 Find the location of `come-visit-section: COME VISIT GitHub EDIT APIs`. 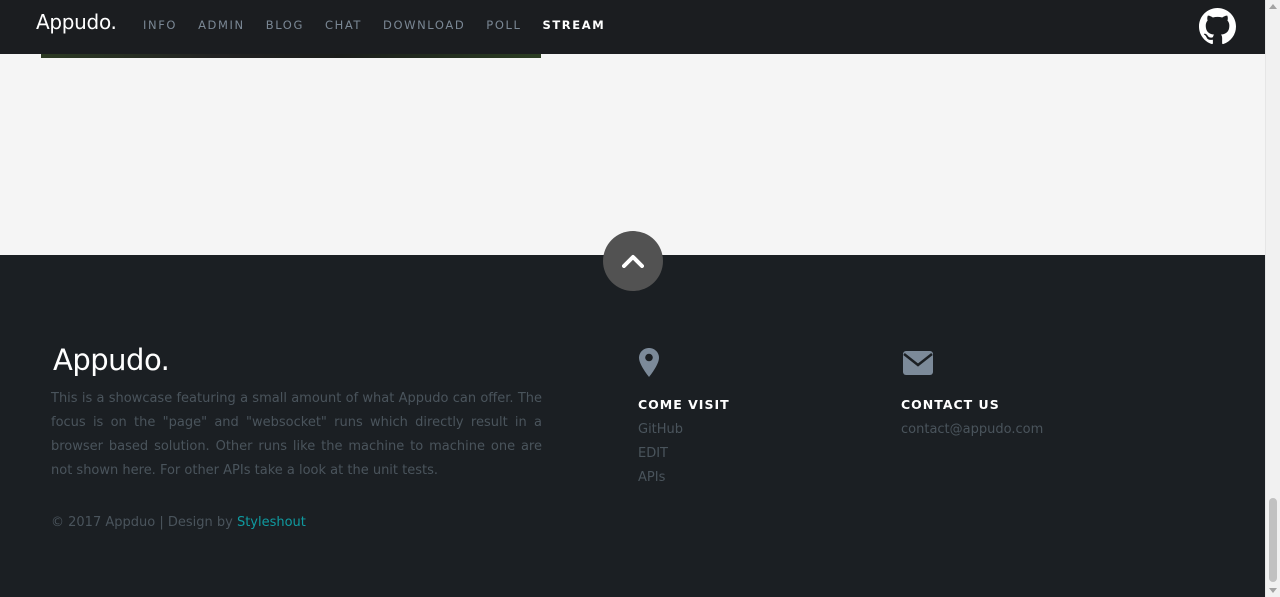

come-visit-section: COME VISIT GitHub EDIT APIs is located at coordinates (684, 418).